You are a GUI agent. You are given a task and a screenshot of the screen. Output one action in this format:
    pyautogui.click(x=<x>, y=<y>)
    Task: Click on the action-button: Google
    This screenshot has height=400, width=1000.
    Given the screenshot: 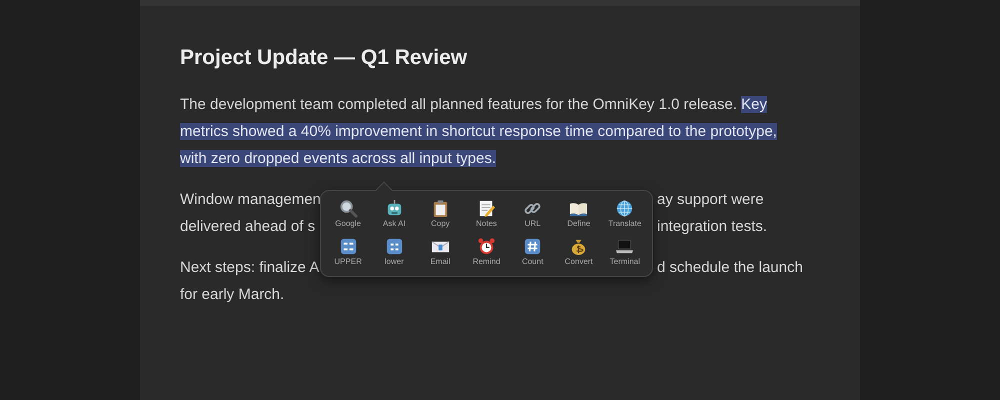 What is the action you would take?
    pyautogui.click(x=348, y=215)
    